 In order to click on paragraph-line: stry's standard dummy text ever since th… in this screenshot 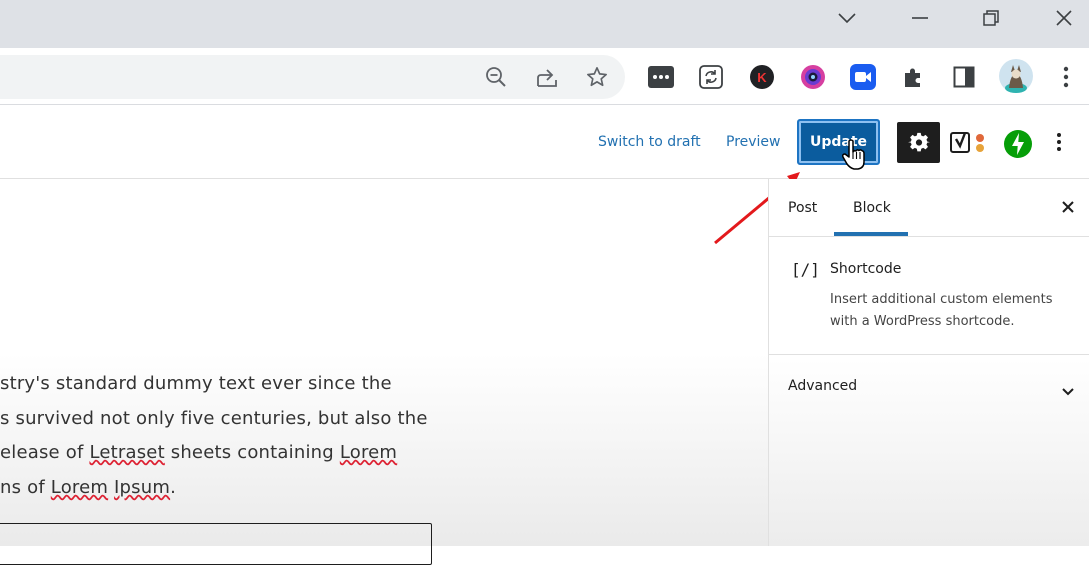, I will do `click(196, 383)`.